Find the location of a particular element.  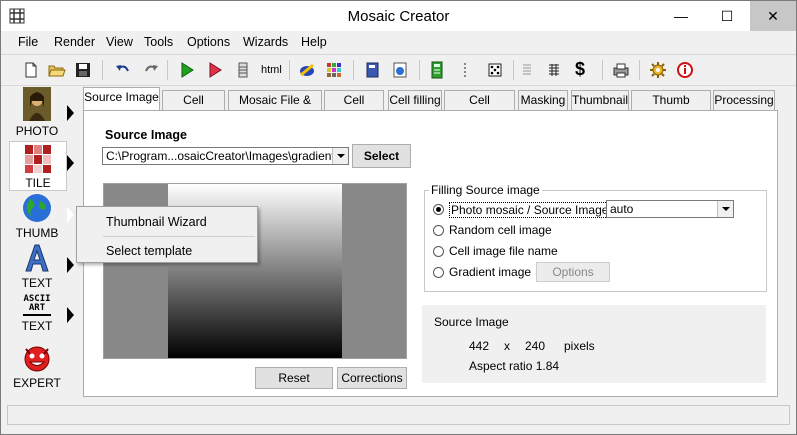

printer-icon is located at coordinates (621, 70).